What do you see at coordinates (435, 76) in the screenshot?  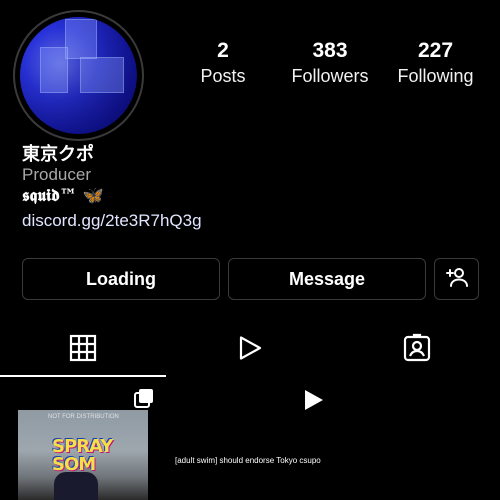 I see `following-count-label: Following` at bounding box center [435, 76].